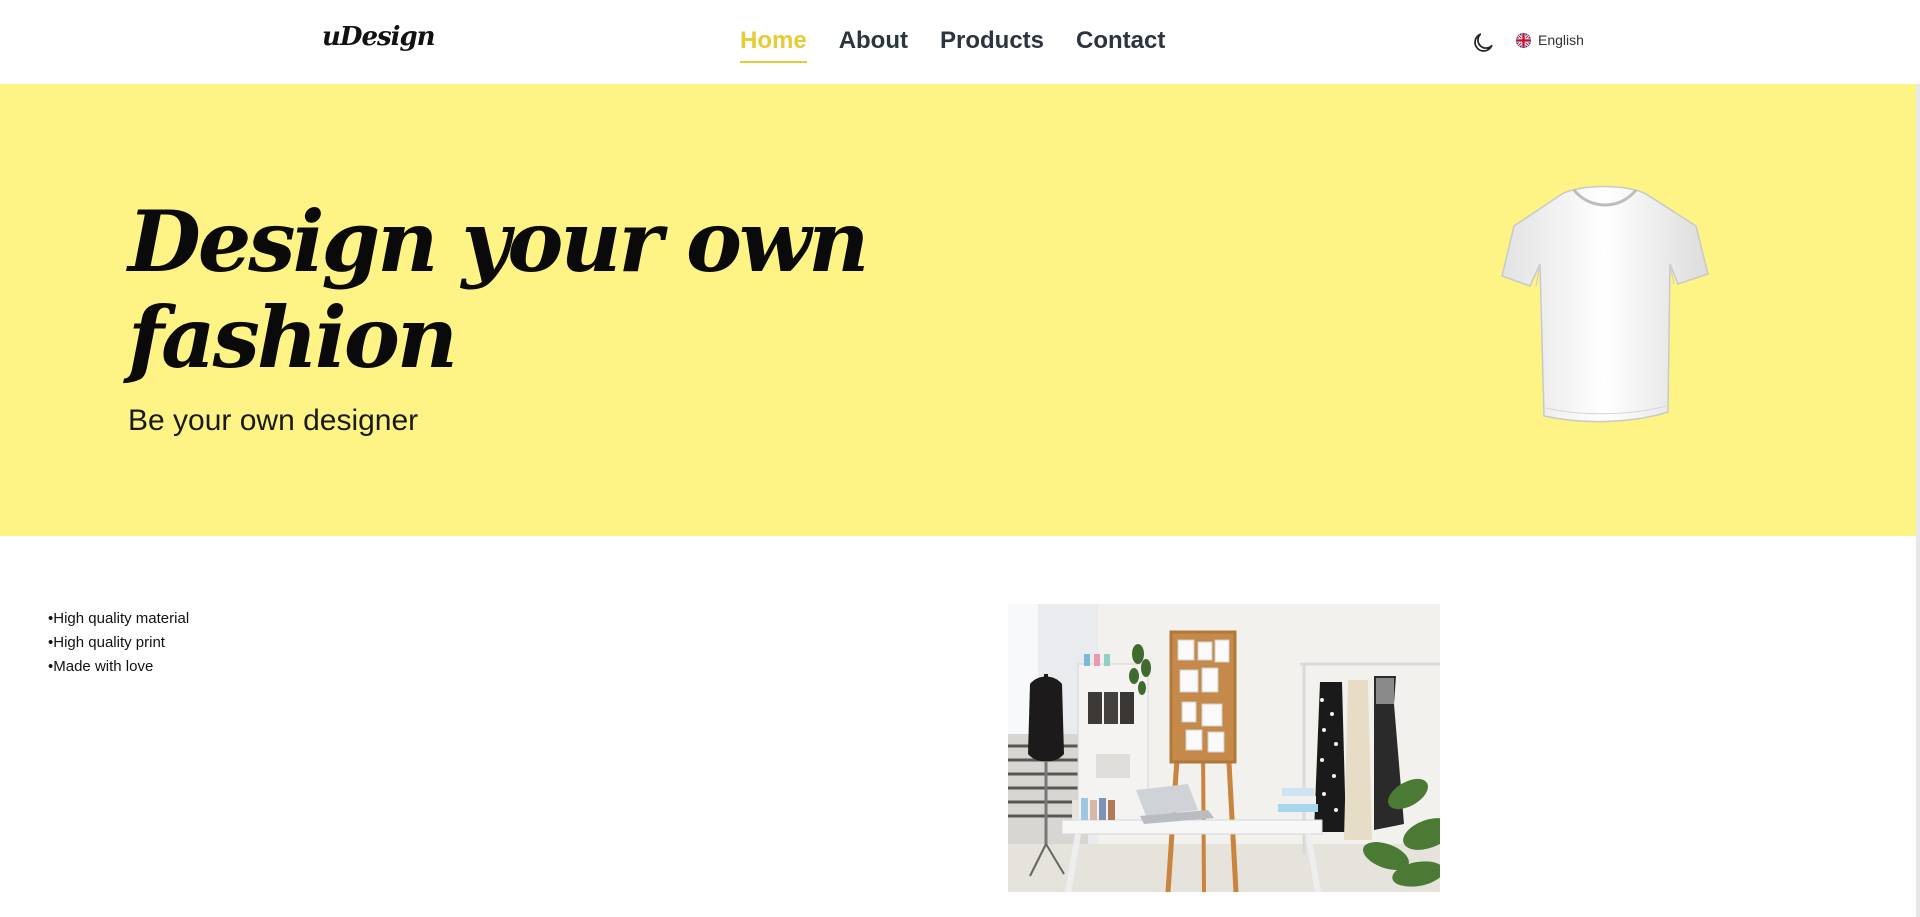 This screenshot has width=1920, height=917. Describe the element at coordinates (1561, 40) in the screenshot. I see `language-label: English` at that location.